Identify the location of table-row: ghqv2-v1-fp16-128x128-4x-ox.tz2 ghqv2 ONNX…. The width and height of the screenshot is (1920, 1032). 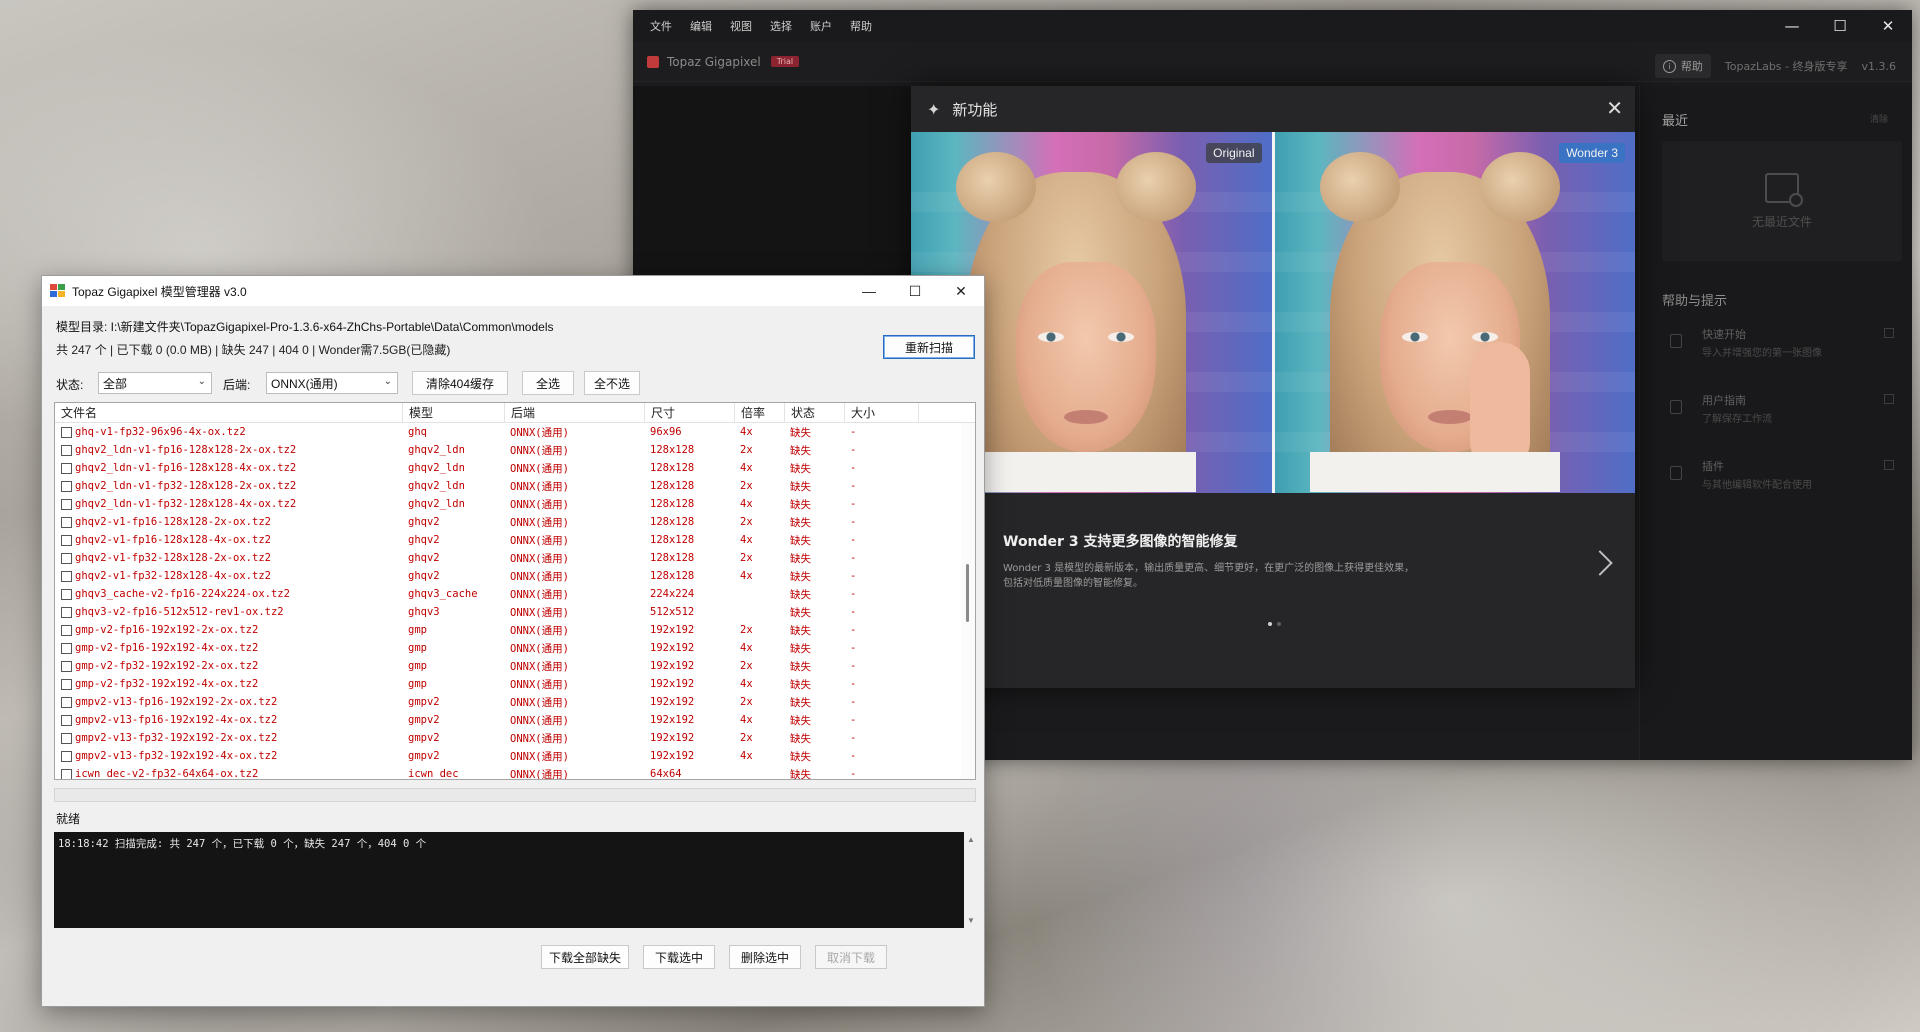
(515, 540).